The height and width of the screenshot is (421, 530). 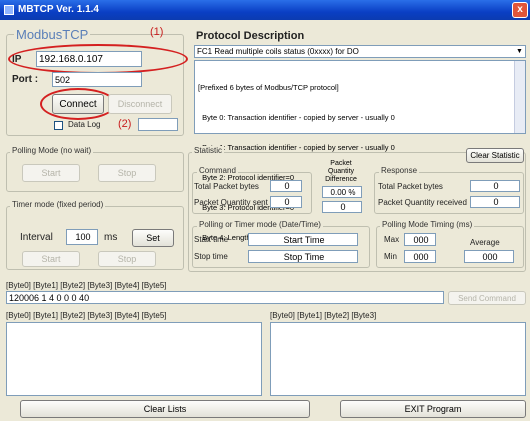 I want to click on timer-set-button: Set, so click(x=153, y=238).